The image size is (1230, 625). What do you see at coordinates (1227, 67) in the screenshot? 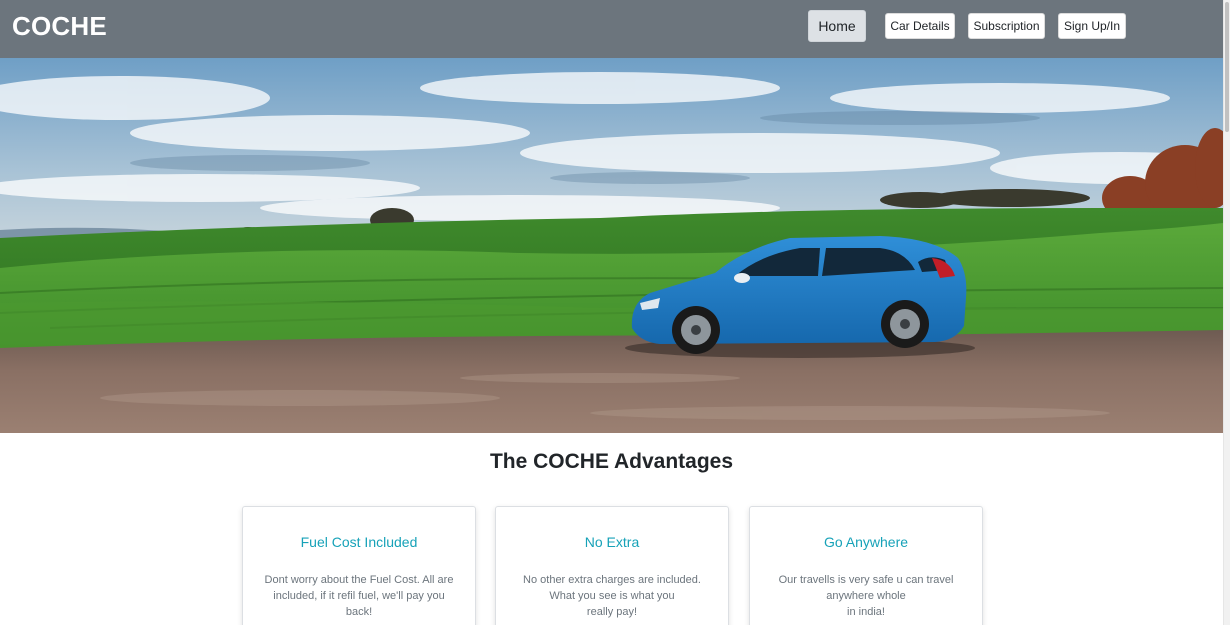
I see `scrollbar-thumb` at bounding box center [1227, 67].